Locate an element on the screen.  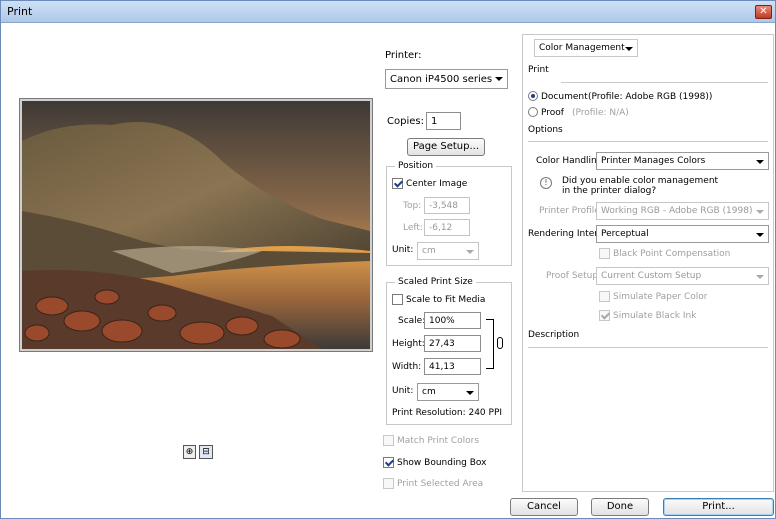
proof-radio is located at coordinates (533, 112).